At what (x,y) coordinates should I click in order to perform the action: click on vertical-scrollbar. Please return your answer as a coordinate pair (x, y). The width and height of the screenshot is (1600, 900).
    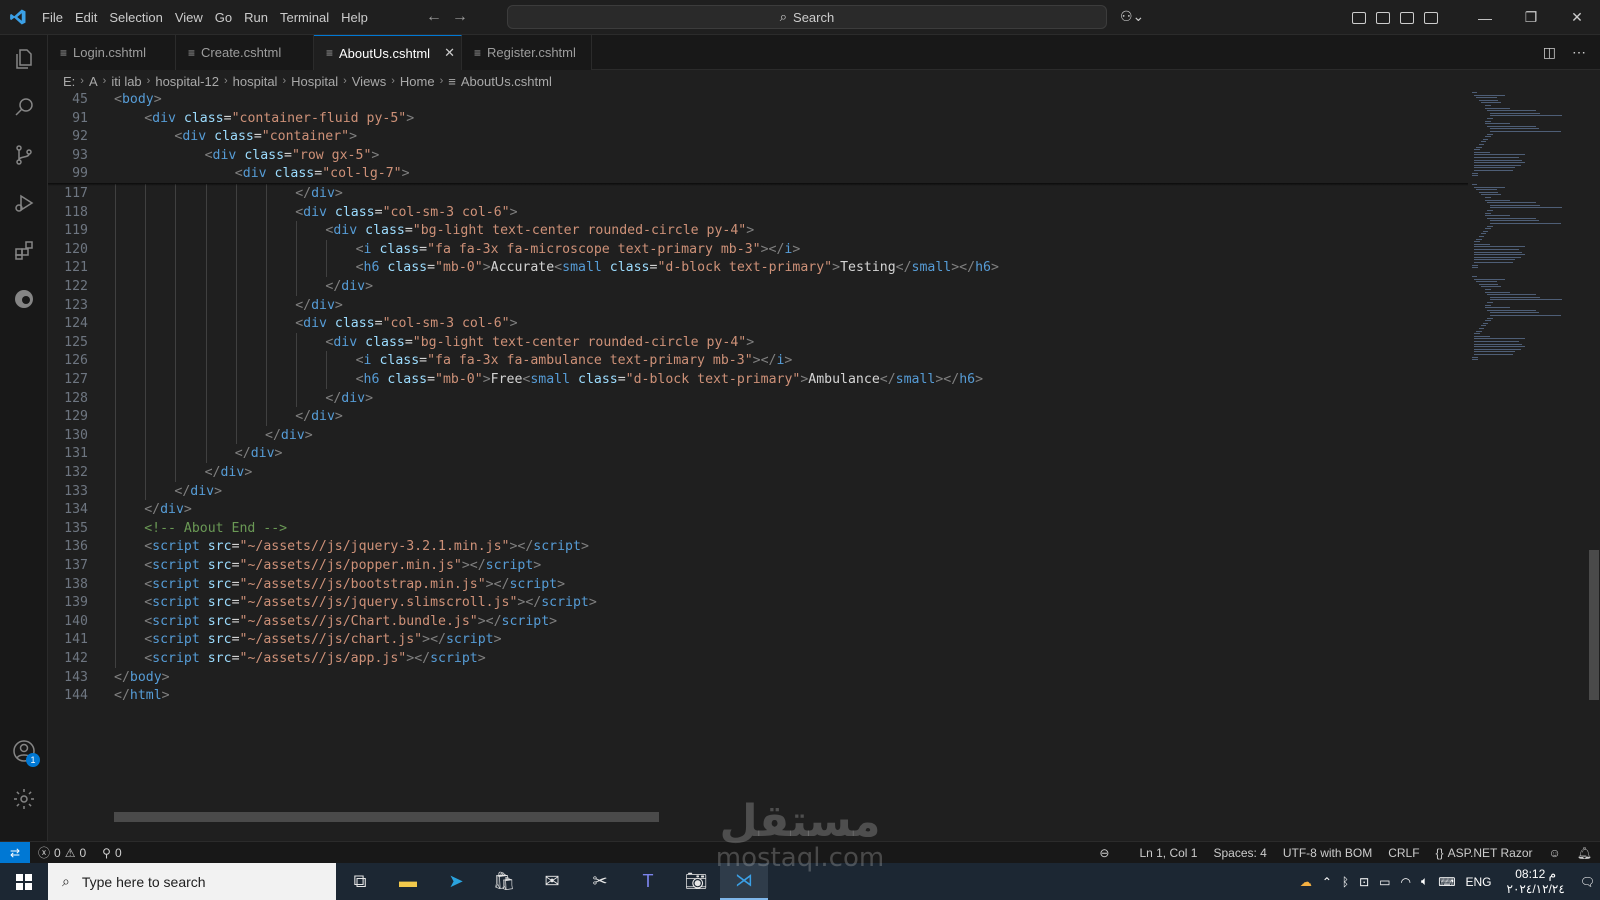
    Looking at the image, I should click on (1594, 456).